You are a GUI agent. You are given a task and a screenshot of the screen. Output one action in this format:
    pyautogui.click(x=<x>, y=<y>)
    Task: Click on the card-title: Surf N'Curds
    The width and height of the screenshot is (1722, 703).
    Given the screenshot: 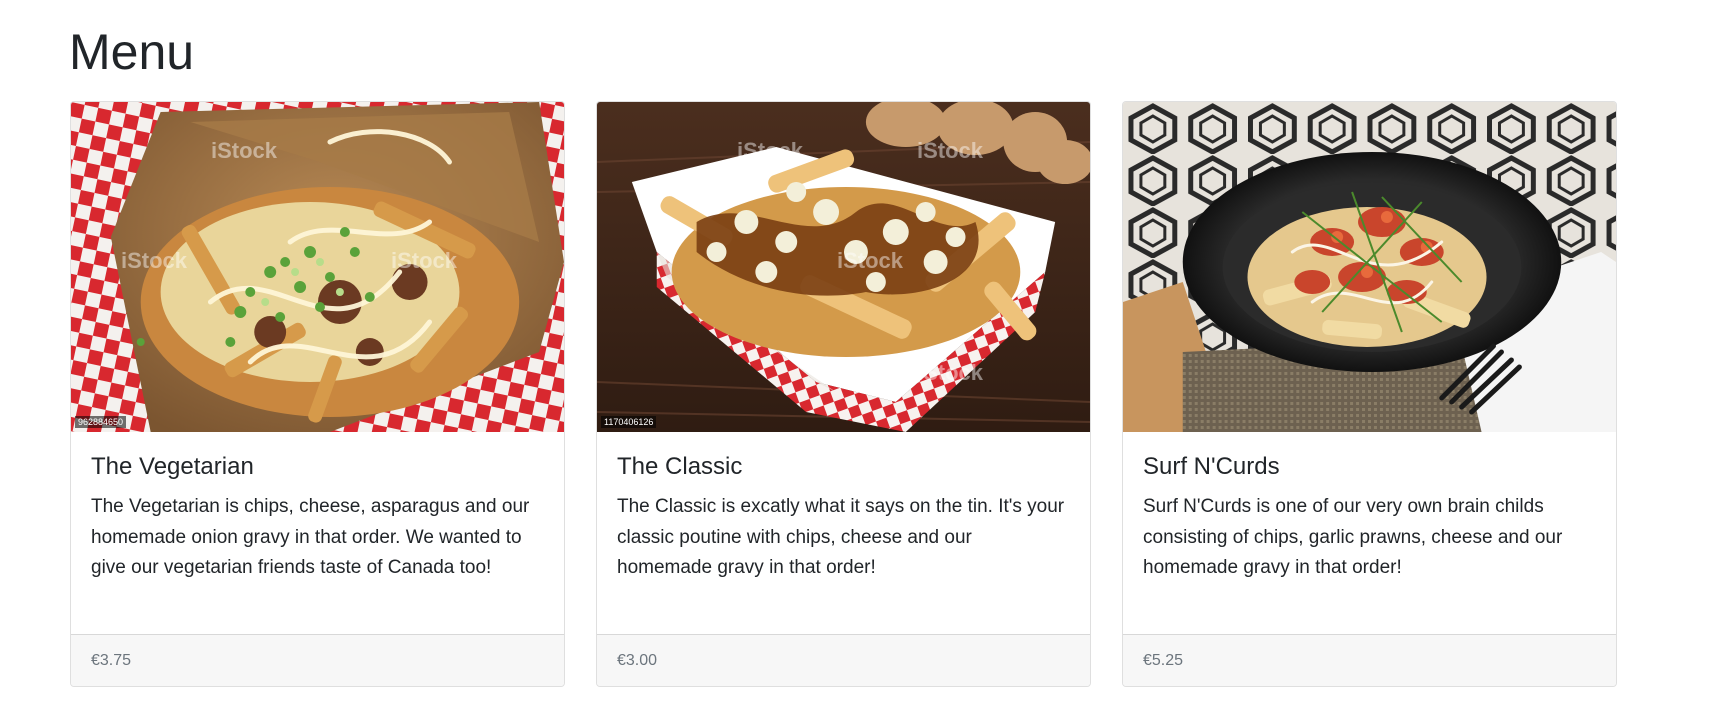 What is the action you would take?
    pyautogui.click(x=1211, y=466)
    